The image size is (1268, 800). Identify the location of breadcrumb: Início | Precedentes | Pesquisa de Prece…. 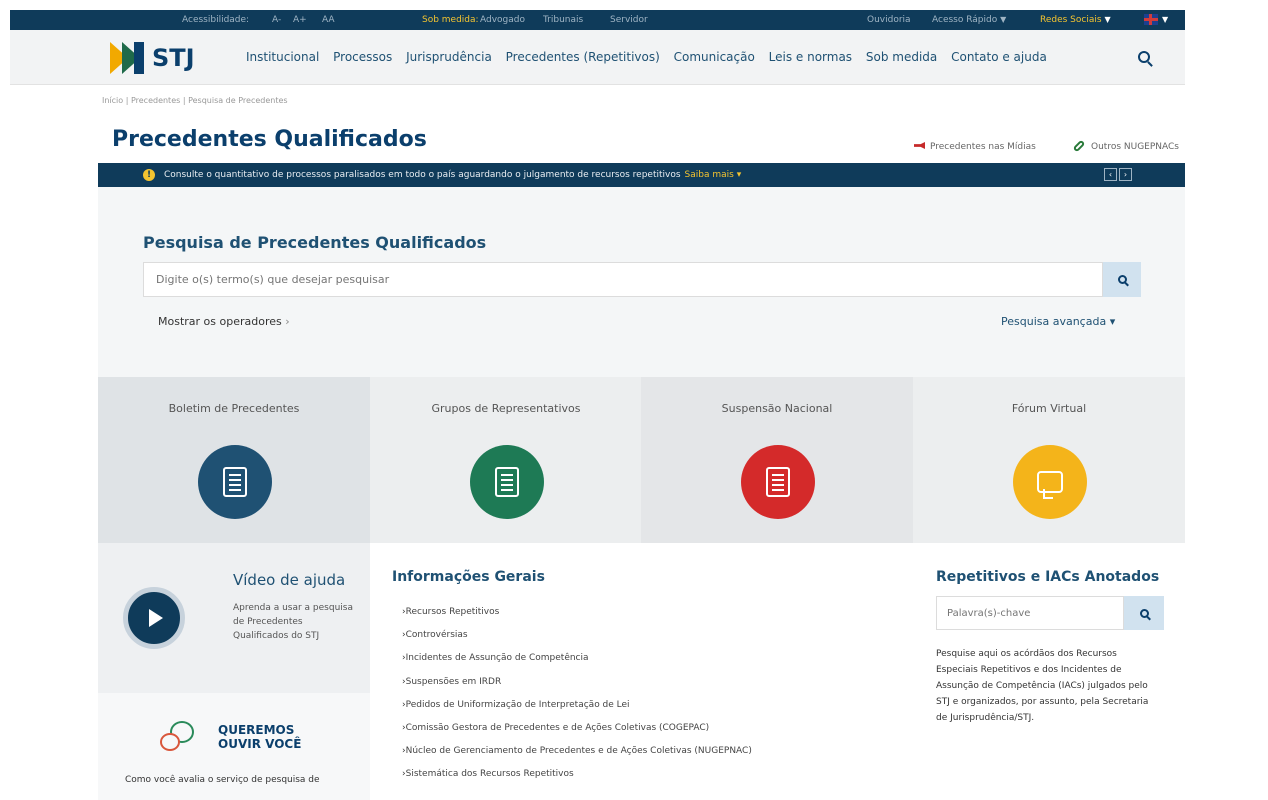
(195, 100).